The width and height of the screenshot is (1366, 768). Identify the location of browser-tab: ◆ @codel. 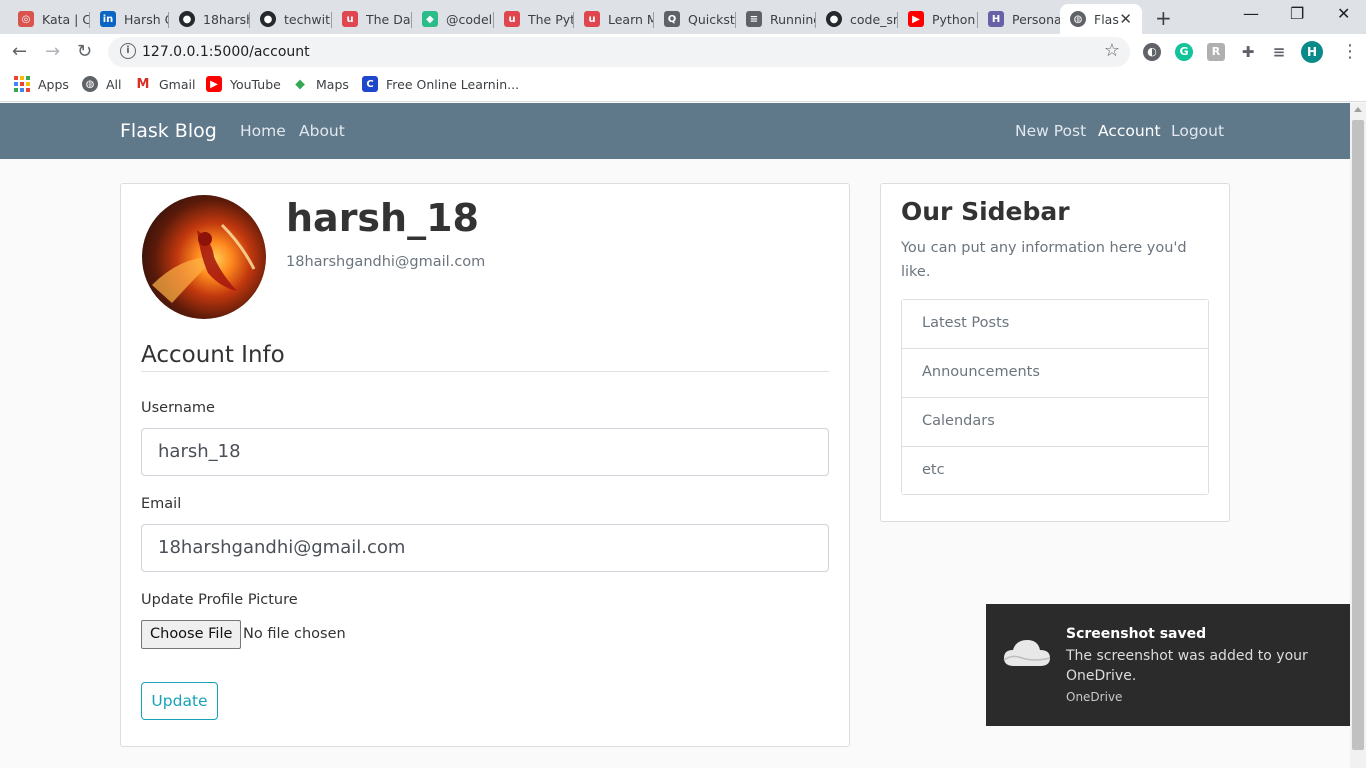
(453, 19).